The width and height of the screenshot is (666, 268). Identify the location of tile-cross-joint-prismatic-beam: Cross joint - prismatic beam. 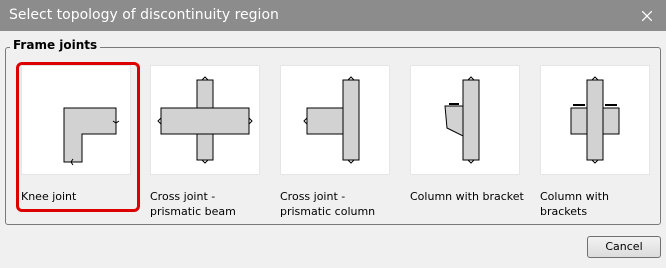
(210, 141).